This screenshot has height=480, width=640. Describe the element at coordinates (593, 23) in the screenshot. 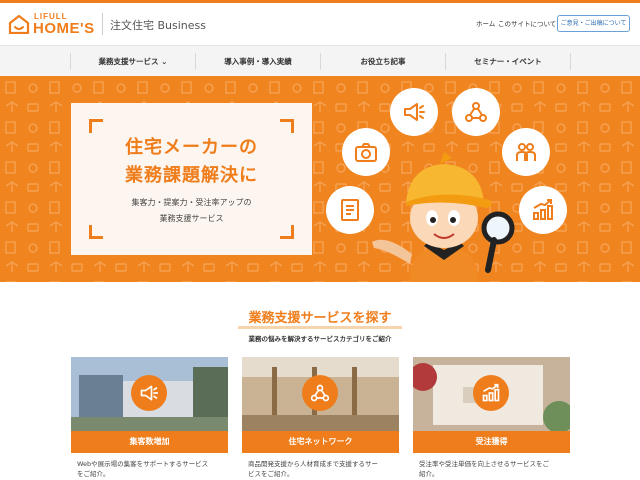

I see `contact-button: ご意見・ご出稿について` at that location.